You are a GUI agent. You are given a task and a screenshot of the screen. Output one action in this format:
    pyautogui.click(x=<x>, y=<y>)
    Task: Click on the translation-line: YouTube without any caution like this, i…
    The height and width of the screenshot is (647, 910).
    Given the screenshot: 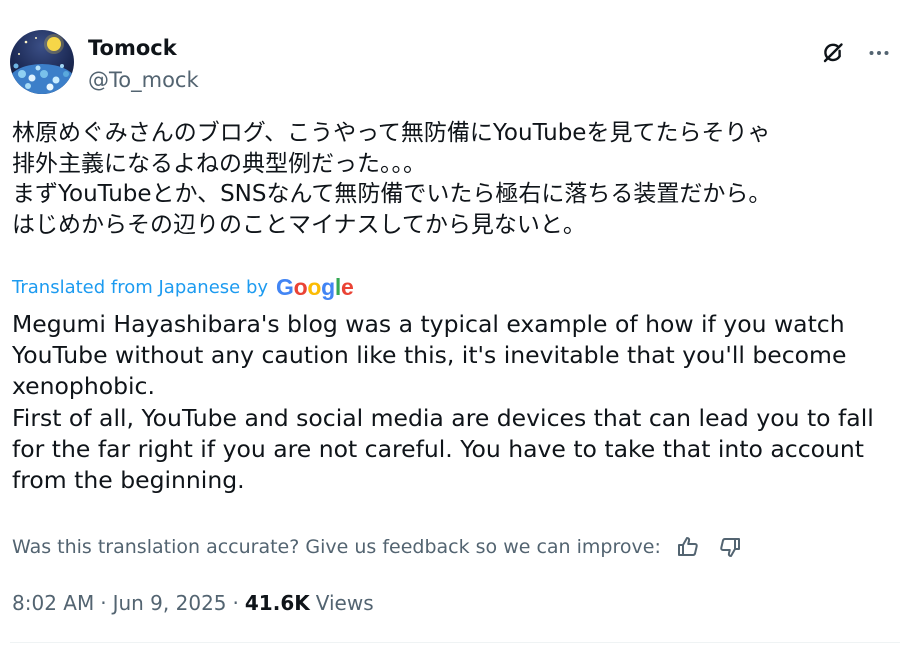 What is the action you would take?
    pyautogui.click(x=429, y=355)
    